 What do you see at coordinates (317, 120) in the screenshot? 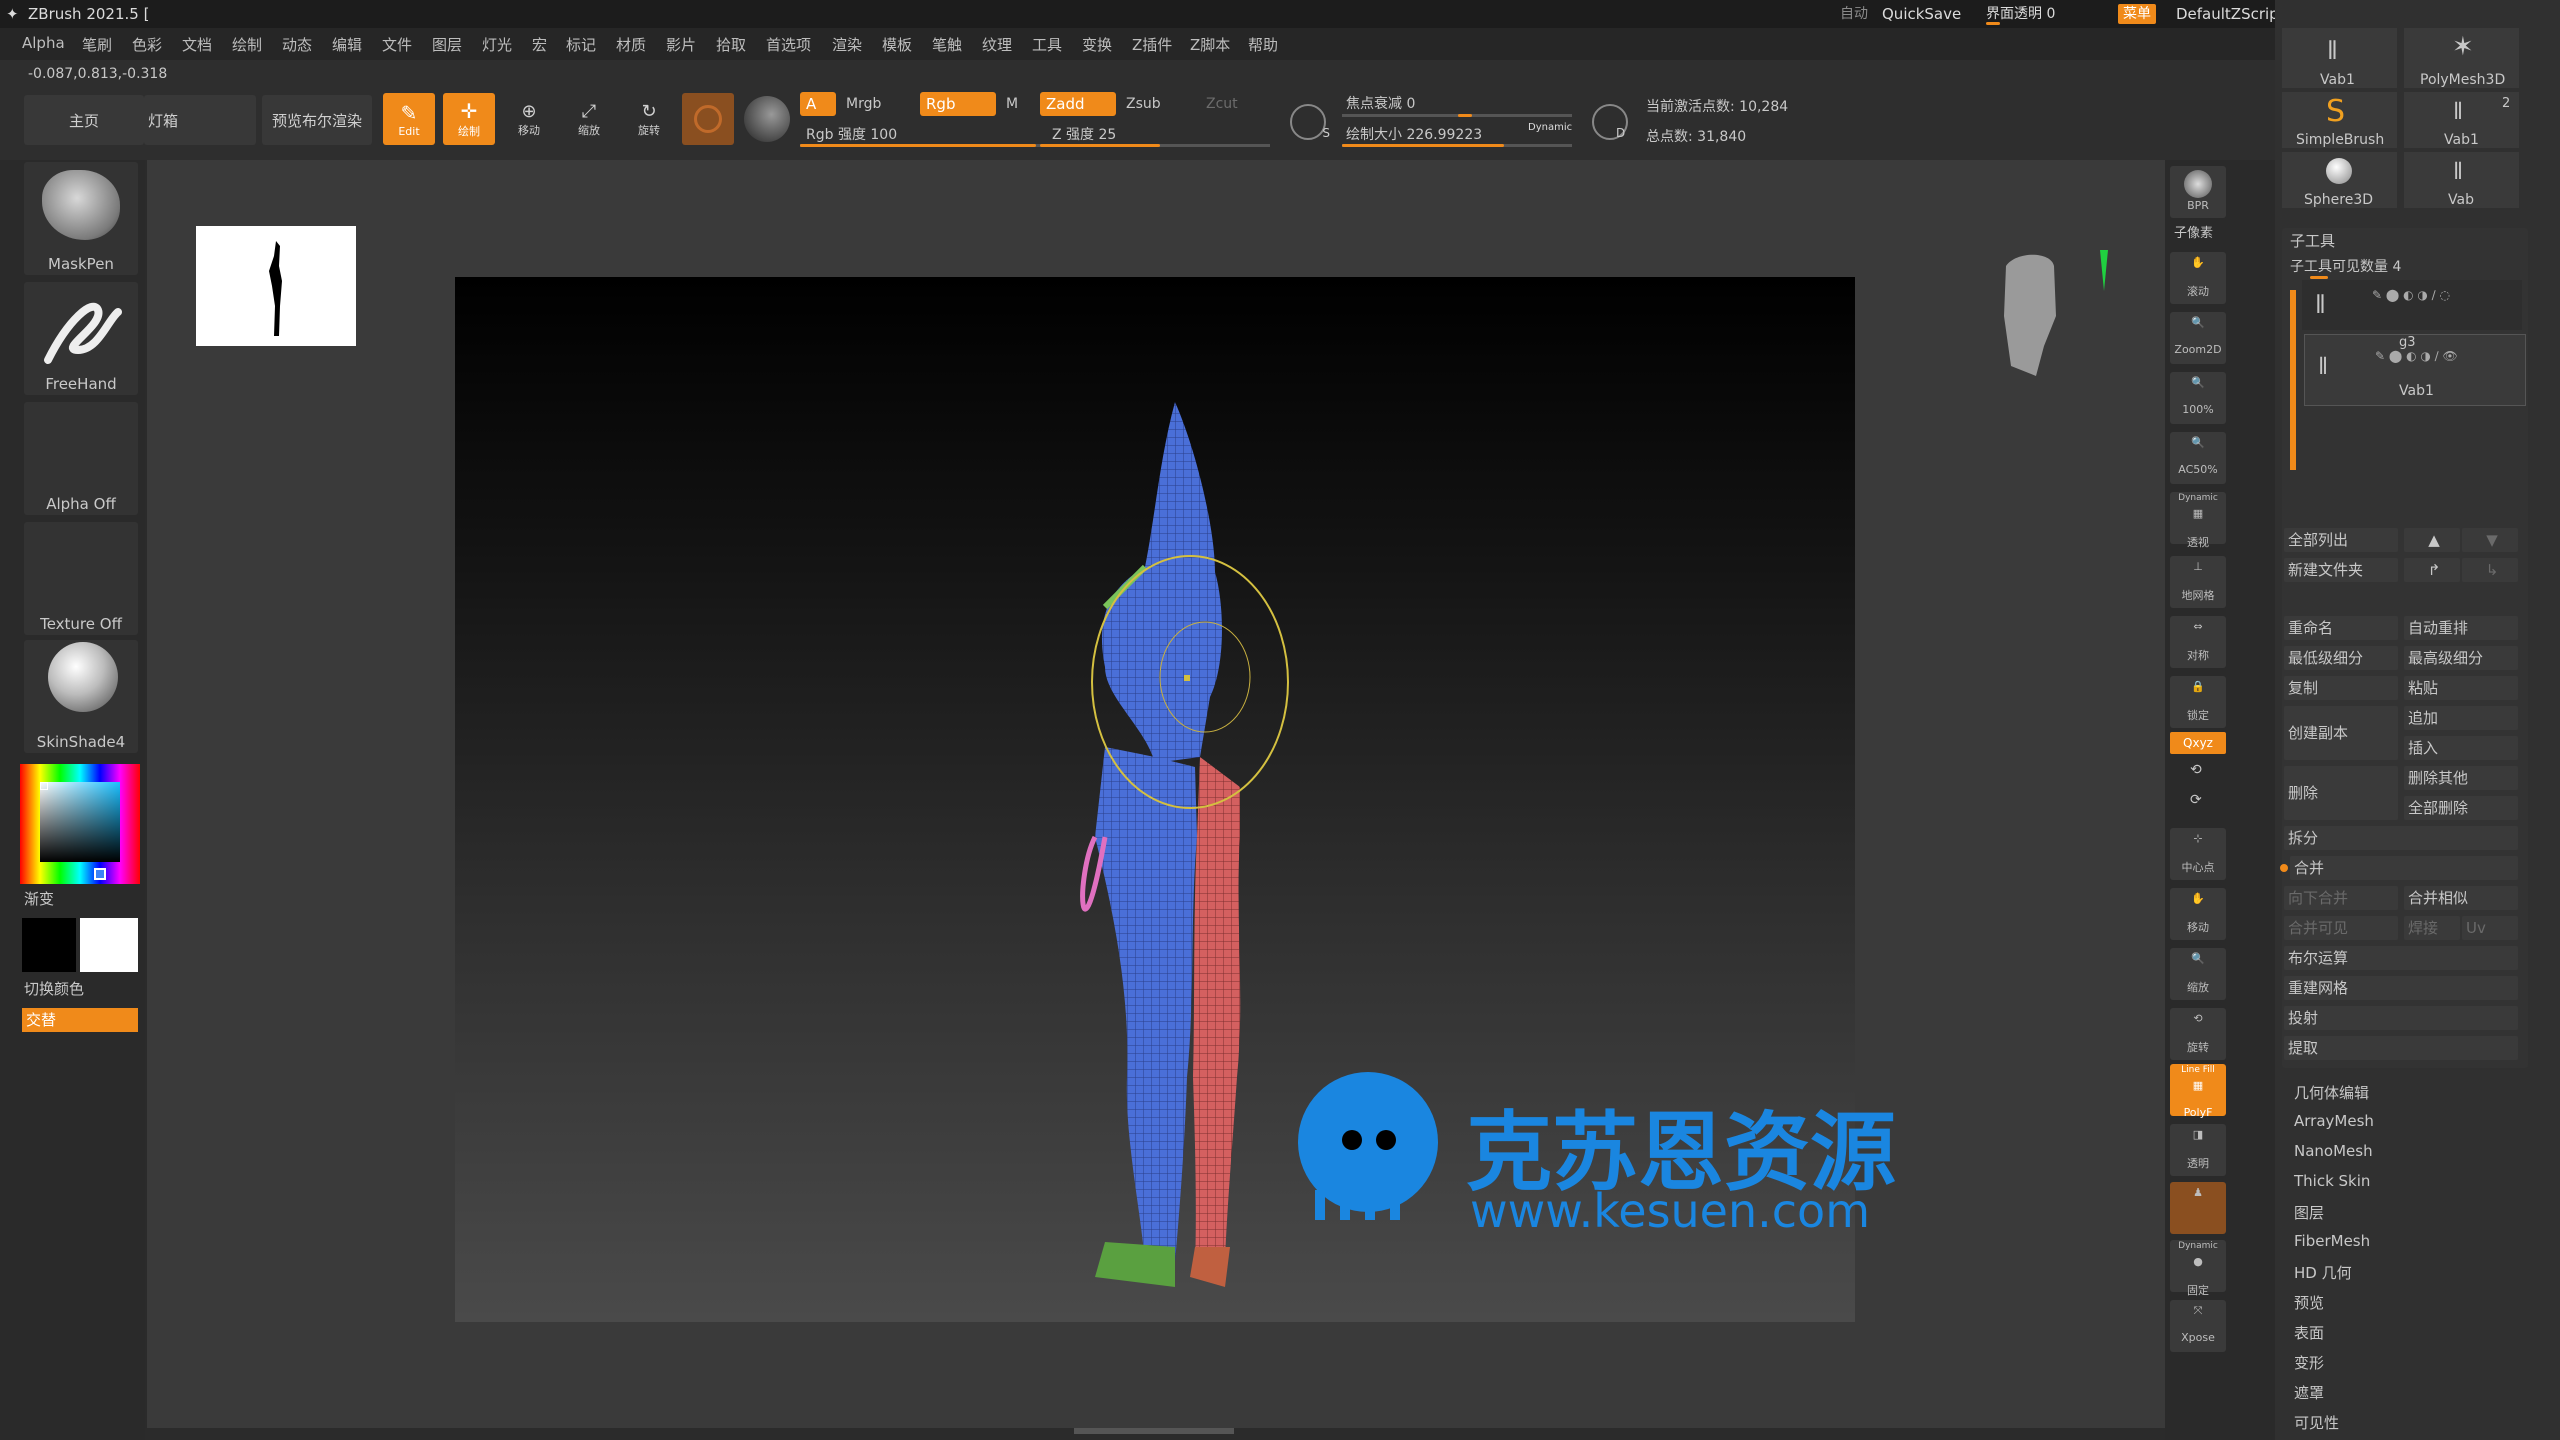
I see `preview-boolean-button: 预览布尔渲染` at bounding box center [317, 120].